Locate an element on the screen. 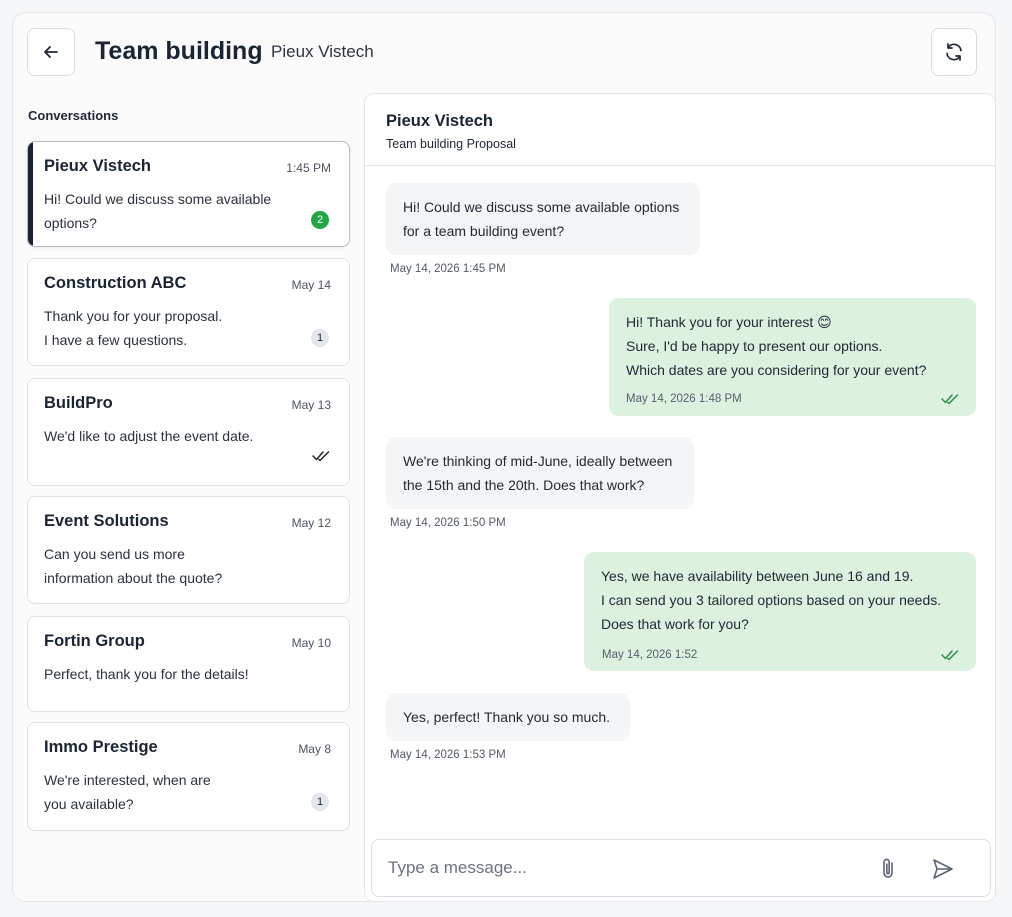 The image size is (1012, 917). conversation-preview: Perfect, thank you for the details! is located at coordinates (146, 674).